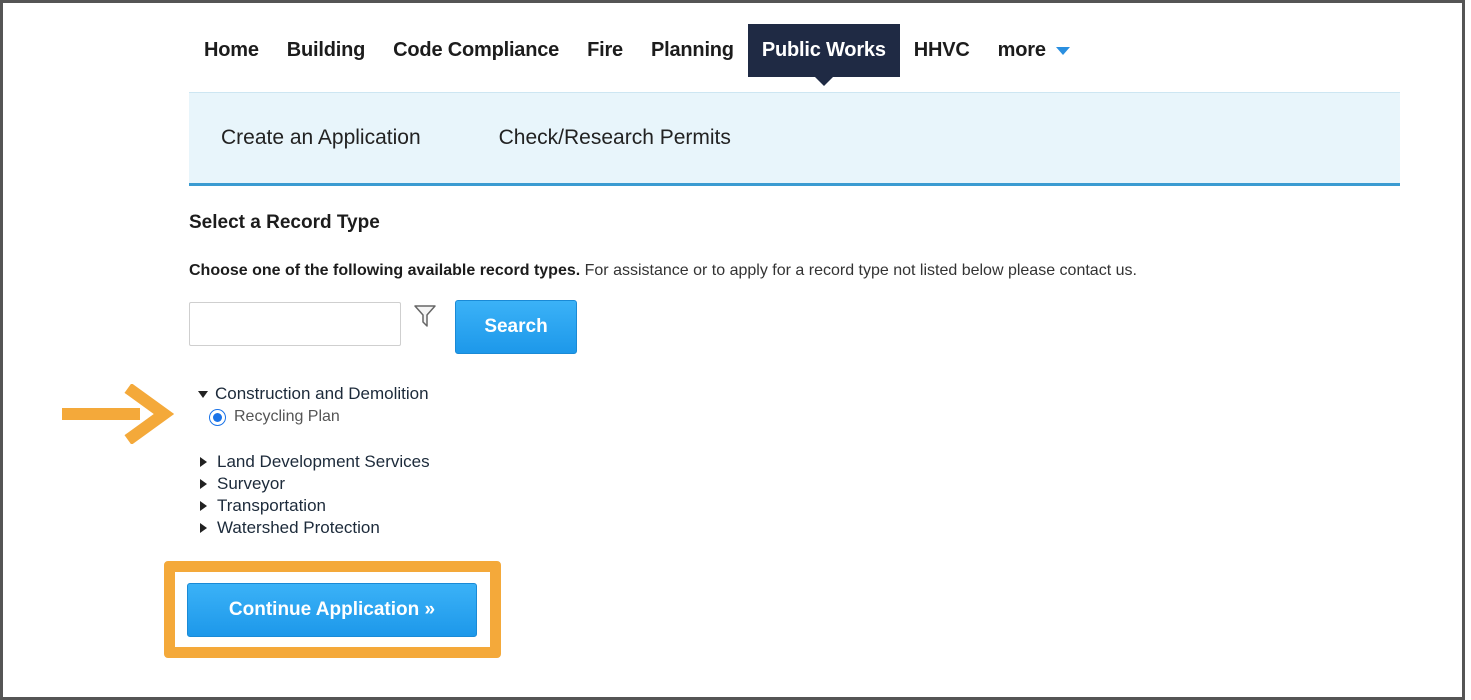 The height and width of the screenshot is (700, 1471). I want to click on tree-node-watershed-protection: Watershed Protection, so click(289, 528).